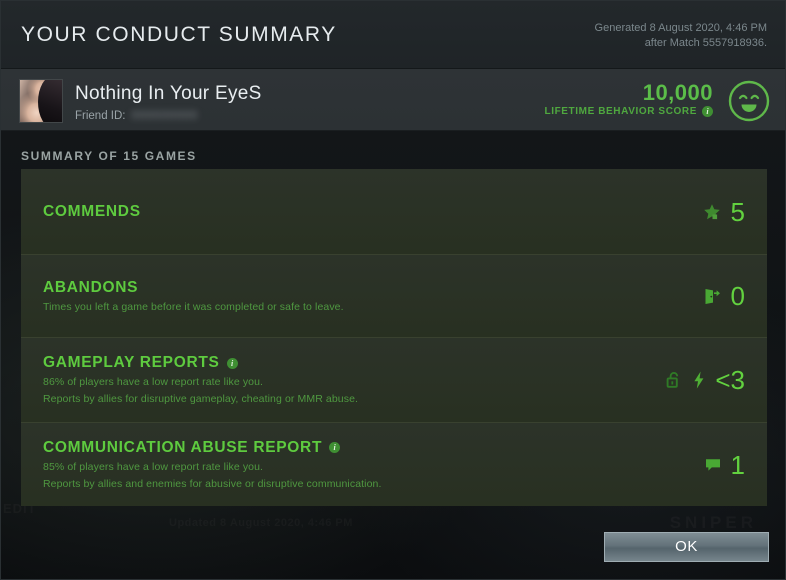  I want to click on avatar, so click(41, 101).